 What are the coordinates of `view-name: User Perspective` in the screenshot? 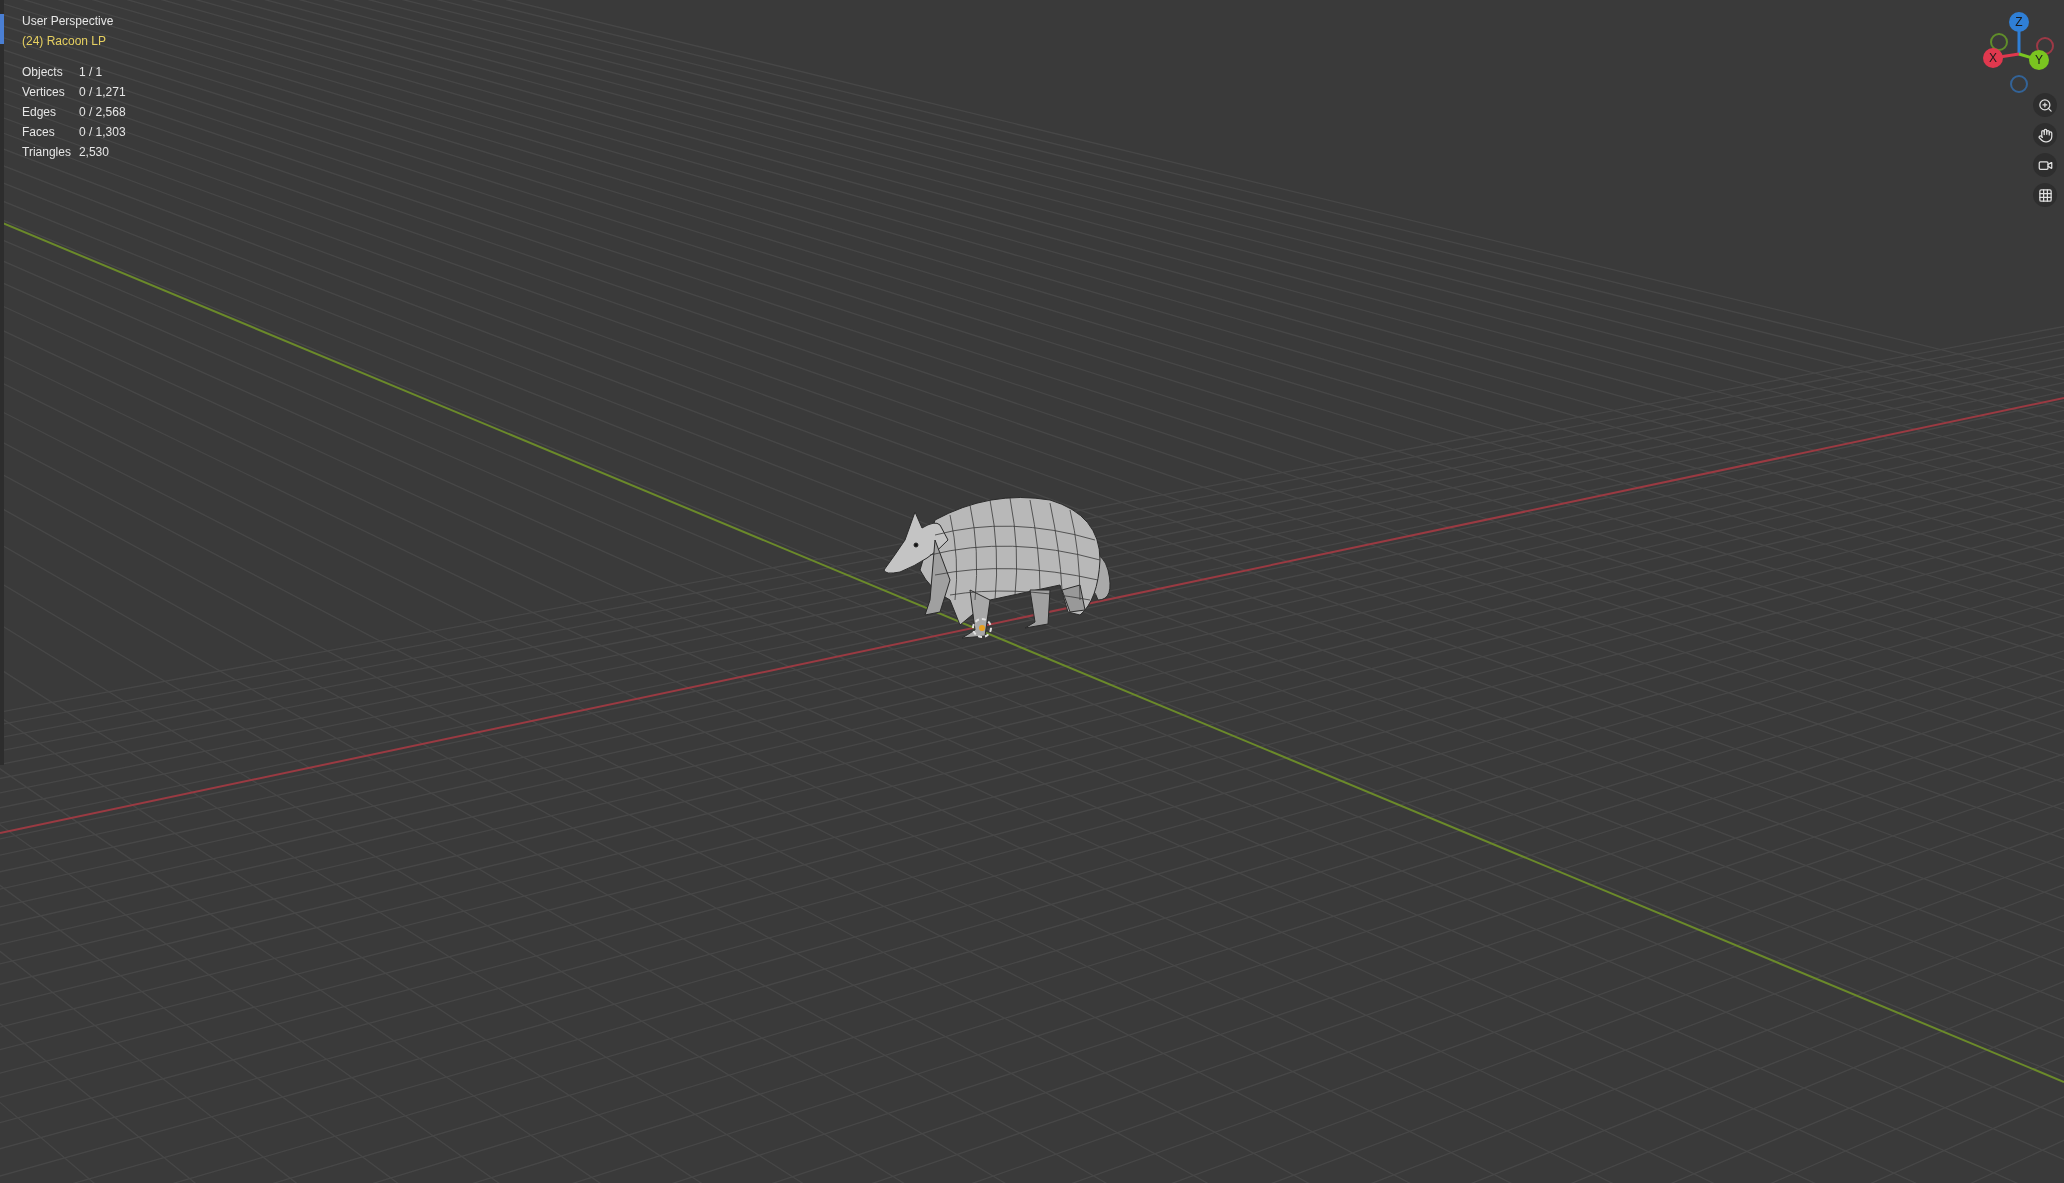 It's located at (68, 21).